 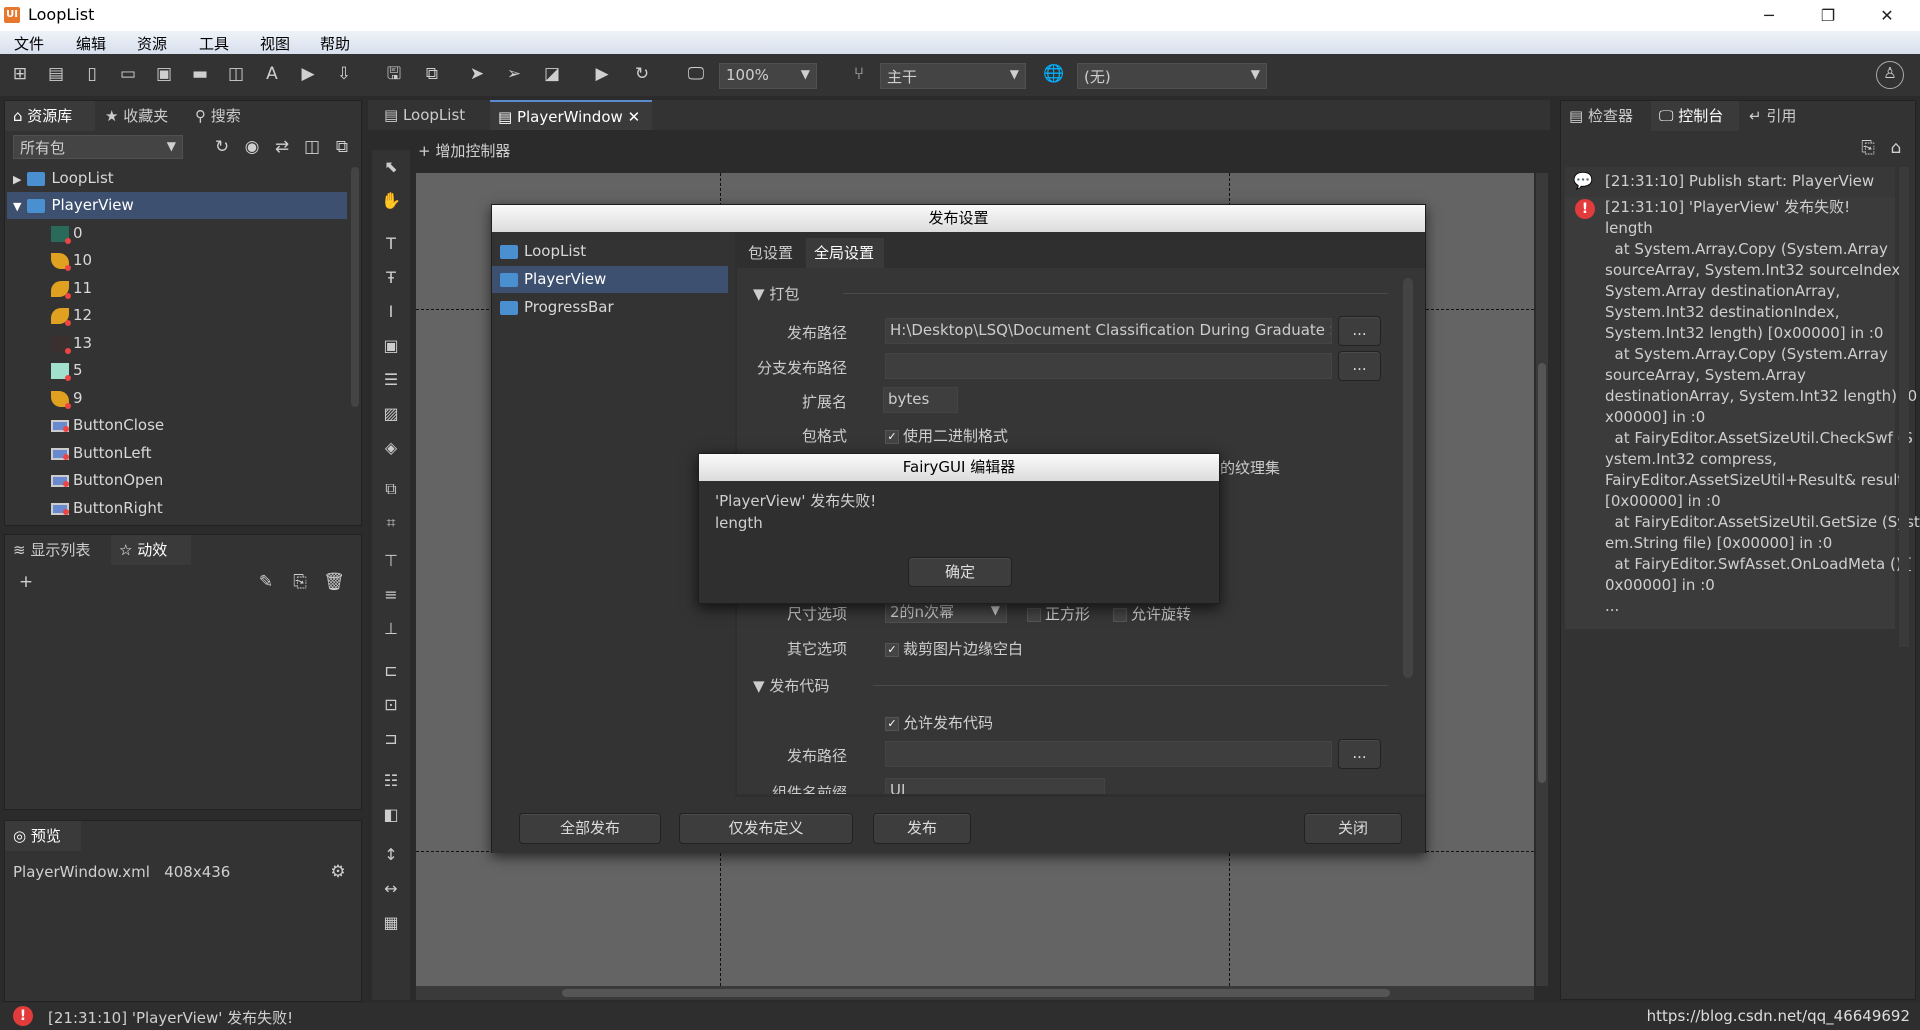 What do you see at coordinates (975, 993) in the screenshot?
I see `h-scrollbar` at bounding box center [975, 993].